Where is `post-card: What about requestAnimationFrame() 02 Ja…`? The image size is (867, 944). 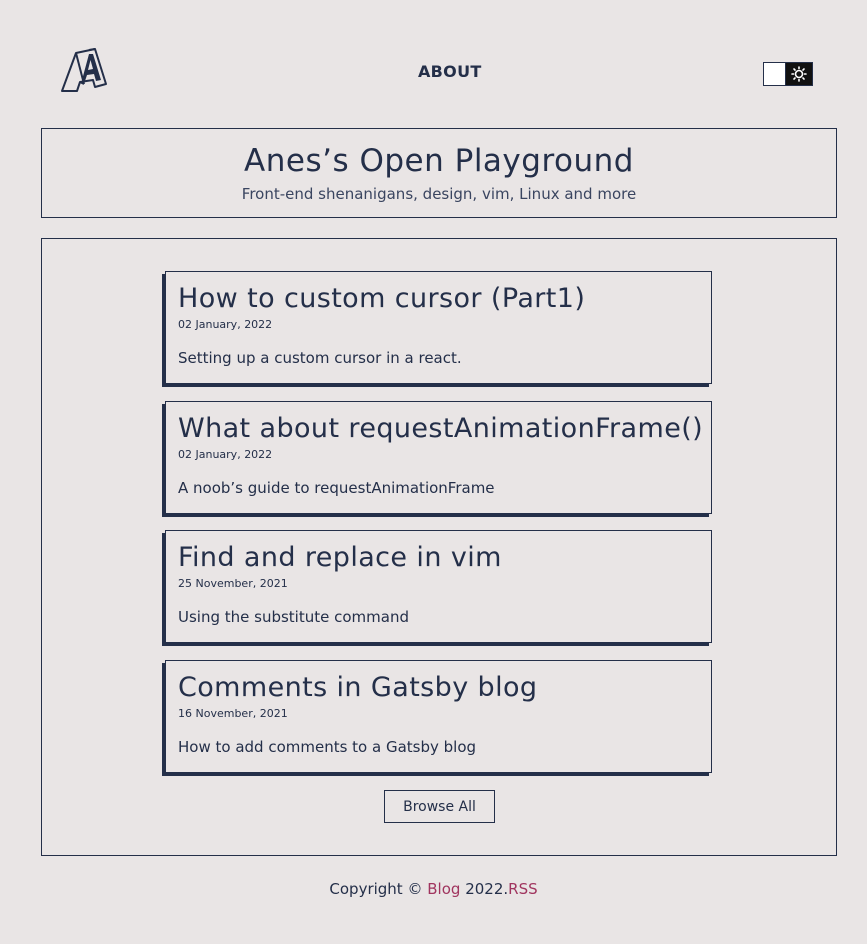
post-card: What about requestAnimationFrame() 02 Ja… is located at coordinates (438, 457).